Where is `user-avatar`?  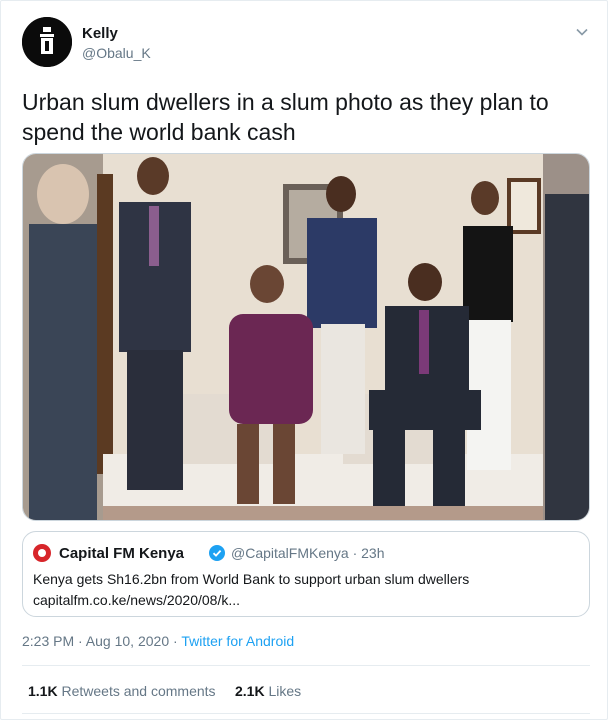
user-avatar is located at coordinates (47, 42).